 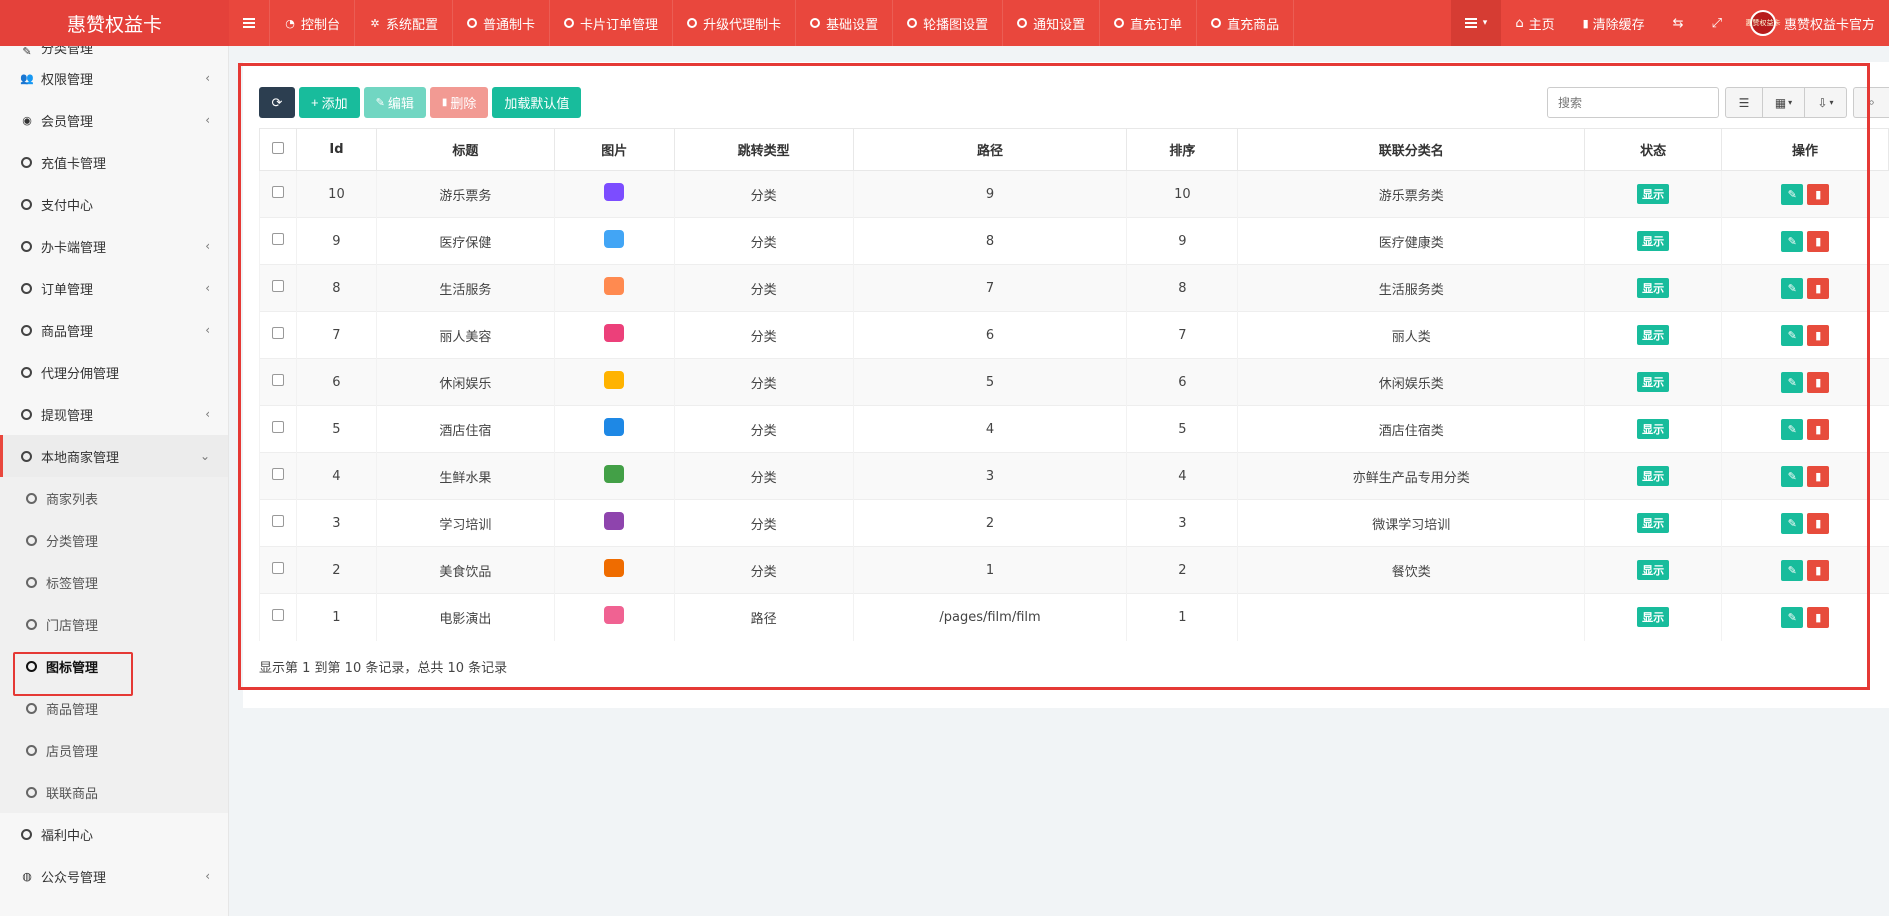 I want to click on sidebar-subitem-merchant-list: 商家列表, so click(x=114, y=498).